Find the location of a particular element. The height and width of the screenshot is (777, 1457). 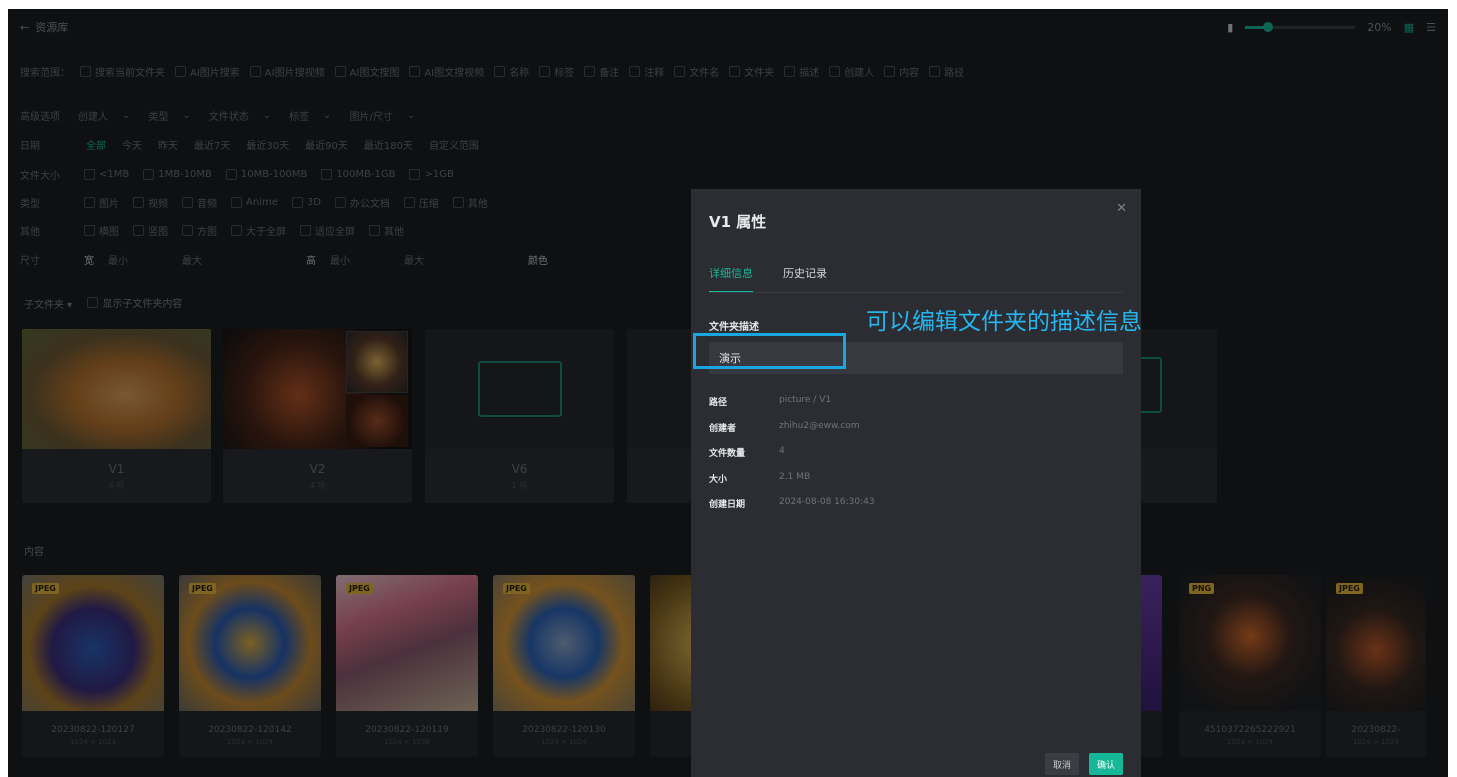

property-key: 大小 is located at coordinates (718, 479).